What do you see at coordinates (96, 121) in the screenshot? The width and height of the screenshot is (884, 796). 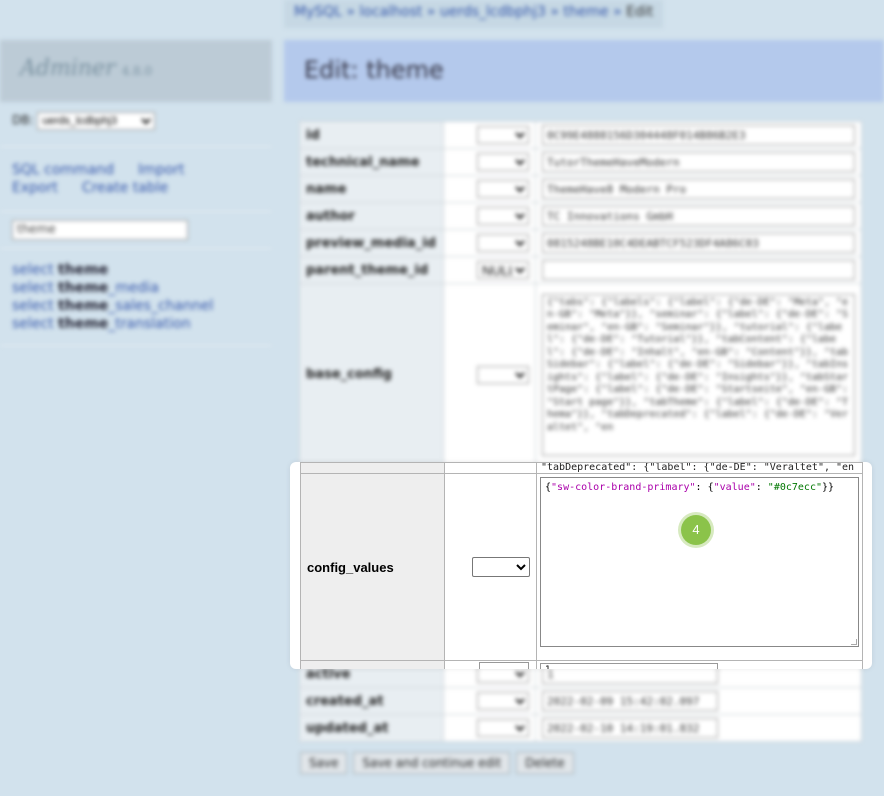 I see `db-select: uerds_lcdbphj3` at bounding box center [96, 121].